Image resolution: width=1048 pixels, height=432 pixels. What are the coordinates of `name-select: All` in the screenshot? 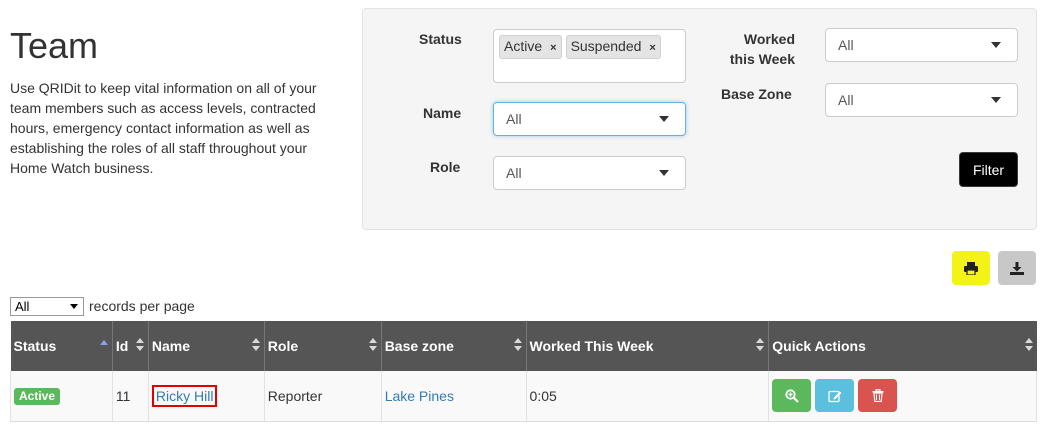 It's located at (589, 119).